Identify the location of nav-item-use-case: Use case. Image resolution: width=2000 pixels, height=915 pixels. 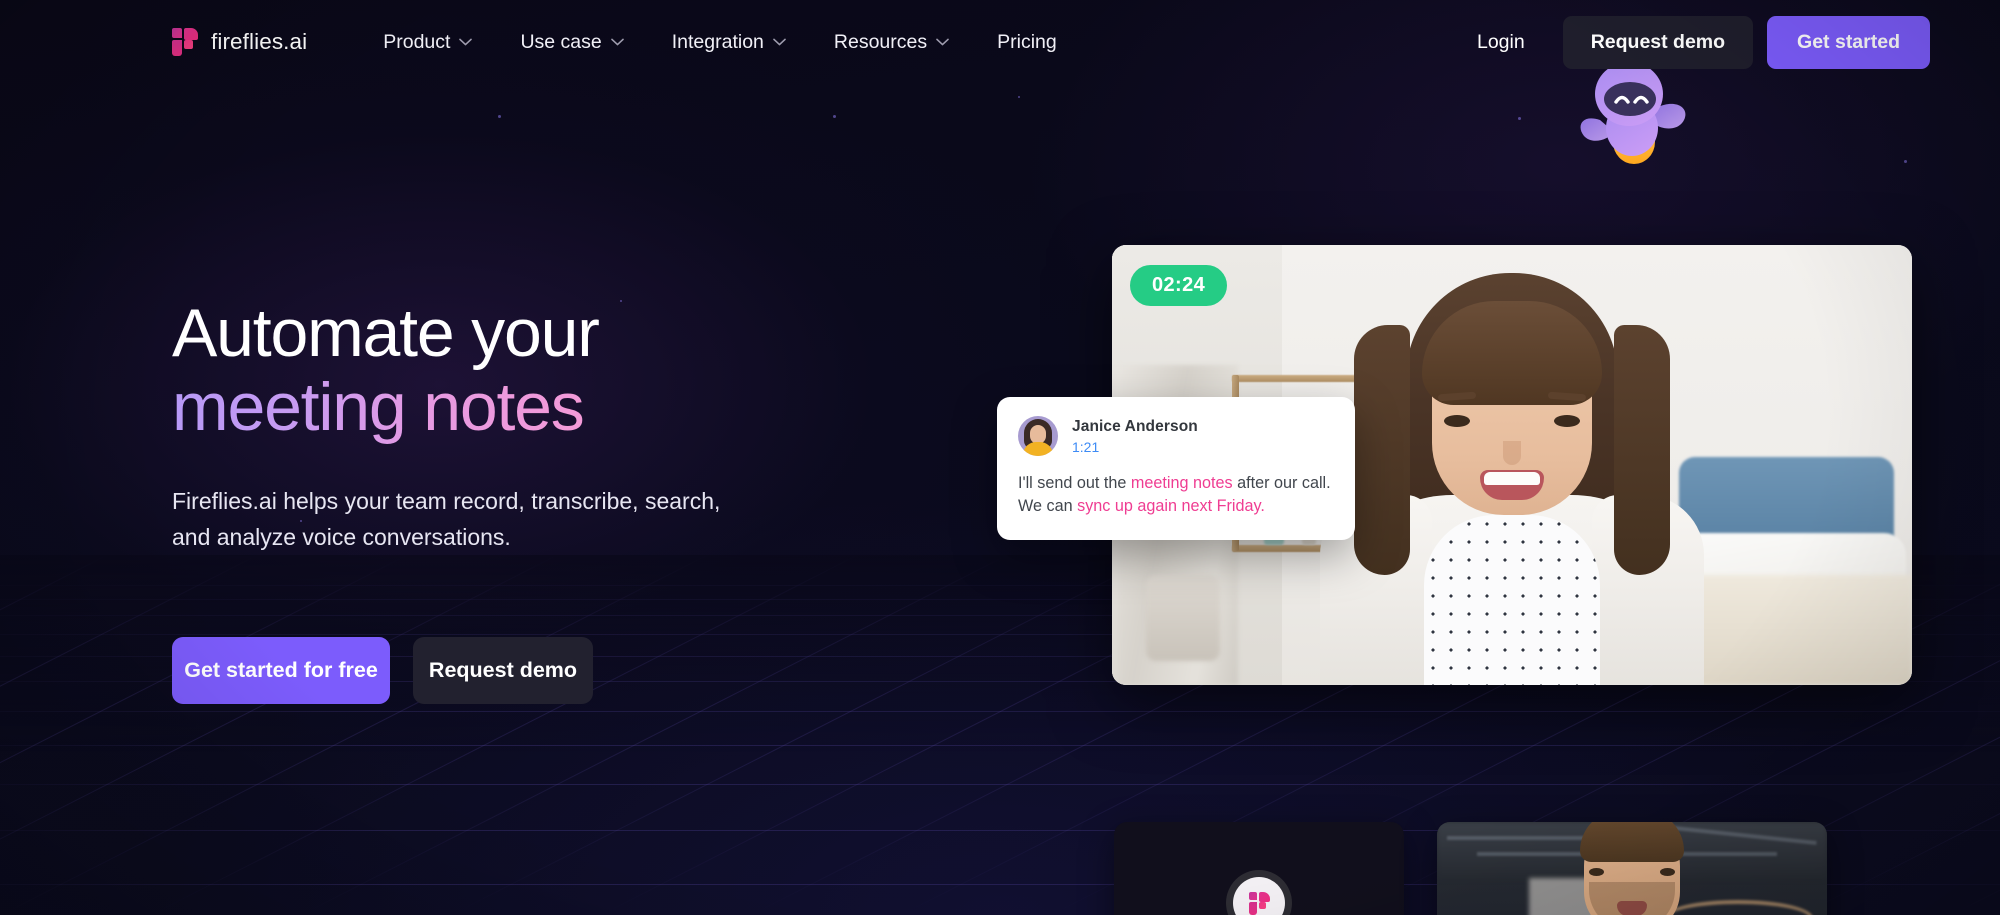
(571, 42).